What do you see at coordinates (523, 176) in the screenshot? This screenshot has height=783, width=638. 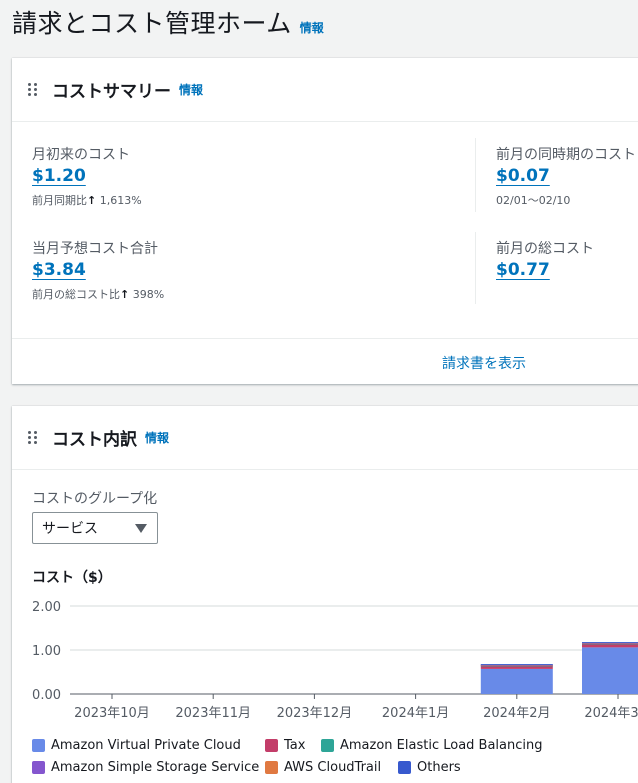 I see `prev-same-period-value: $0.07` at bounding box center [523, 176].